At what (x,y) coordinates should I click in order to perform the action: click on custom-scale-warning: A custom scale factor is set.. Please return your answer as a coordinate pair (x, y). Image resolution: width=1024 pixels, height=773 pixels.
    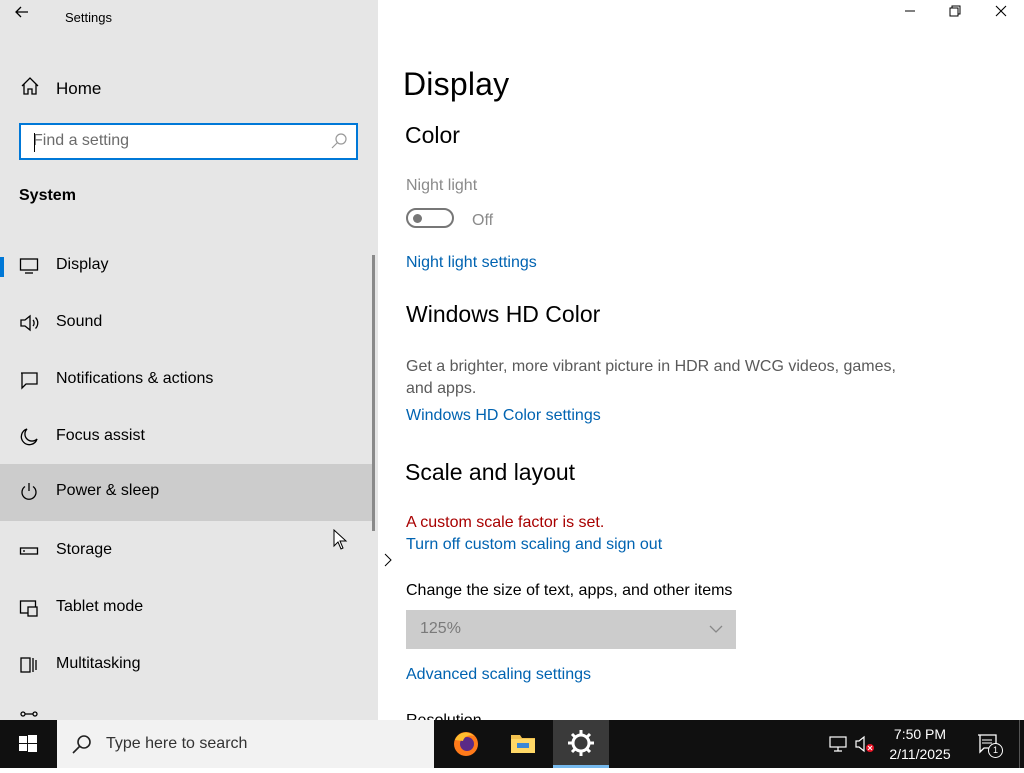
    Looking at the image, I should click on (505, 522).